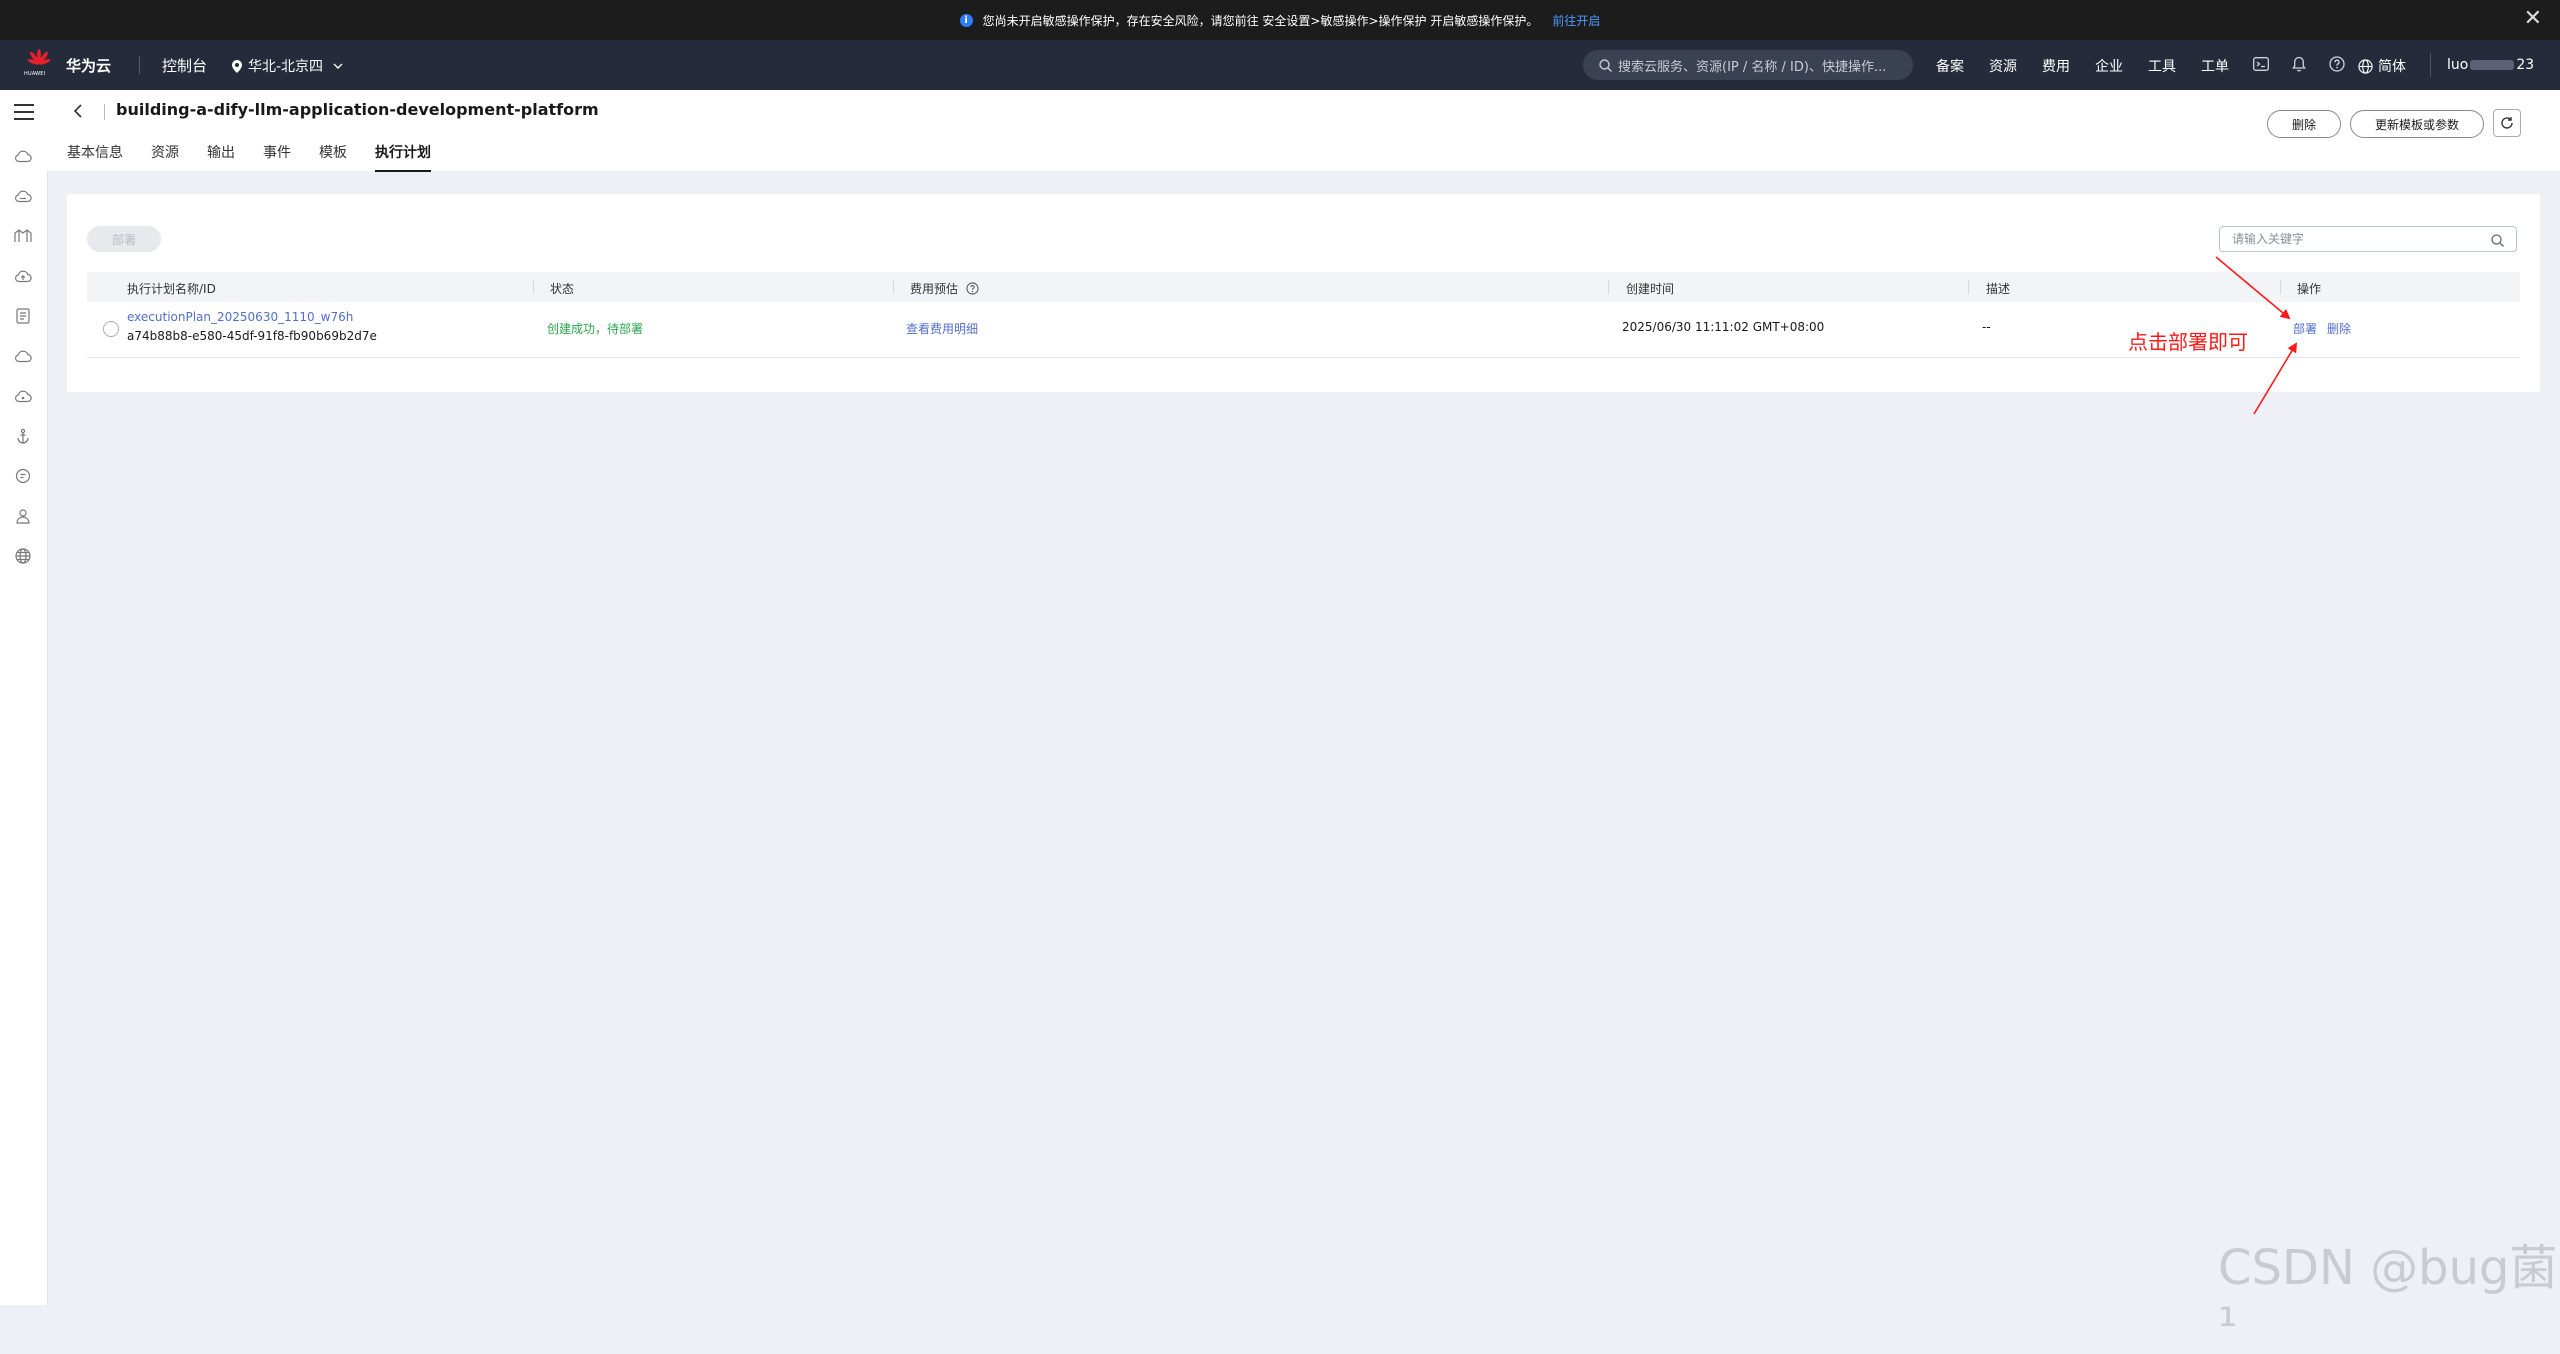  Describe the element at coordinates (104, 112) in the screenshot. I see `title-divider` at that location.